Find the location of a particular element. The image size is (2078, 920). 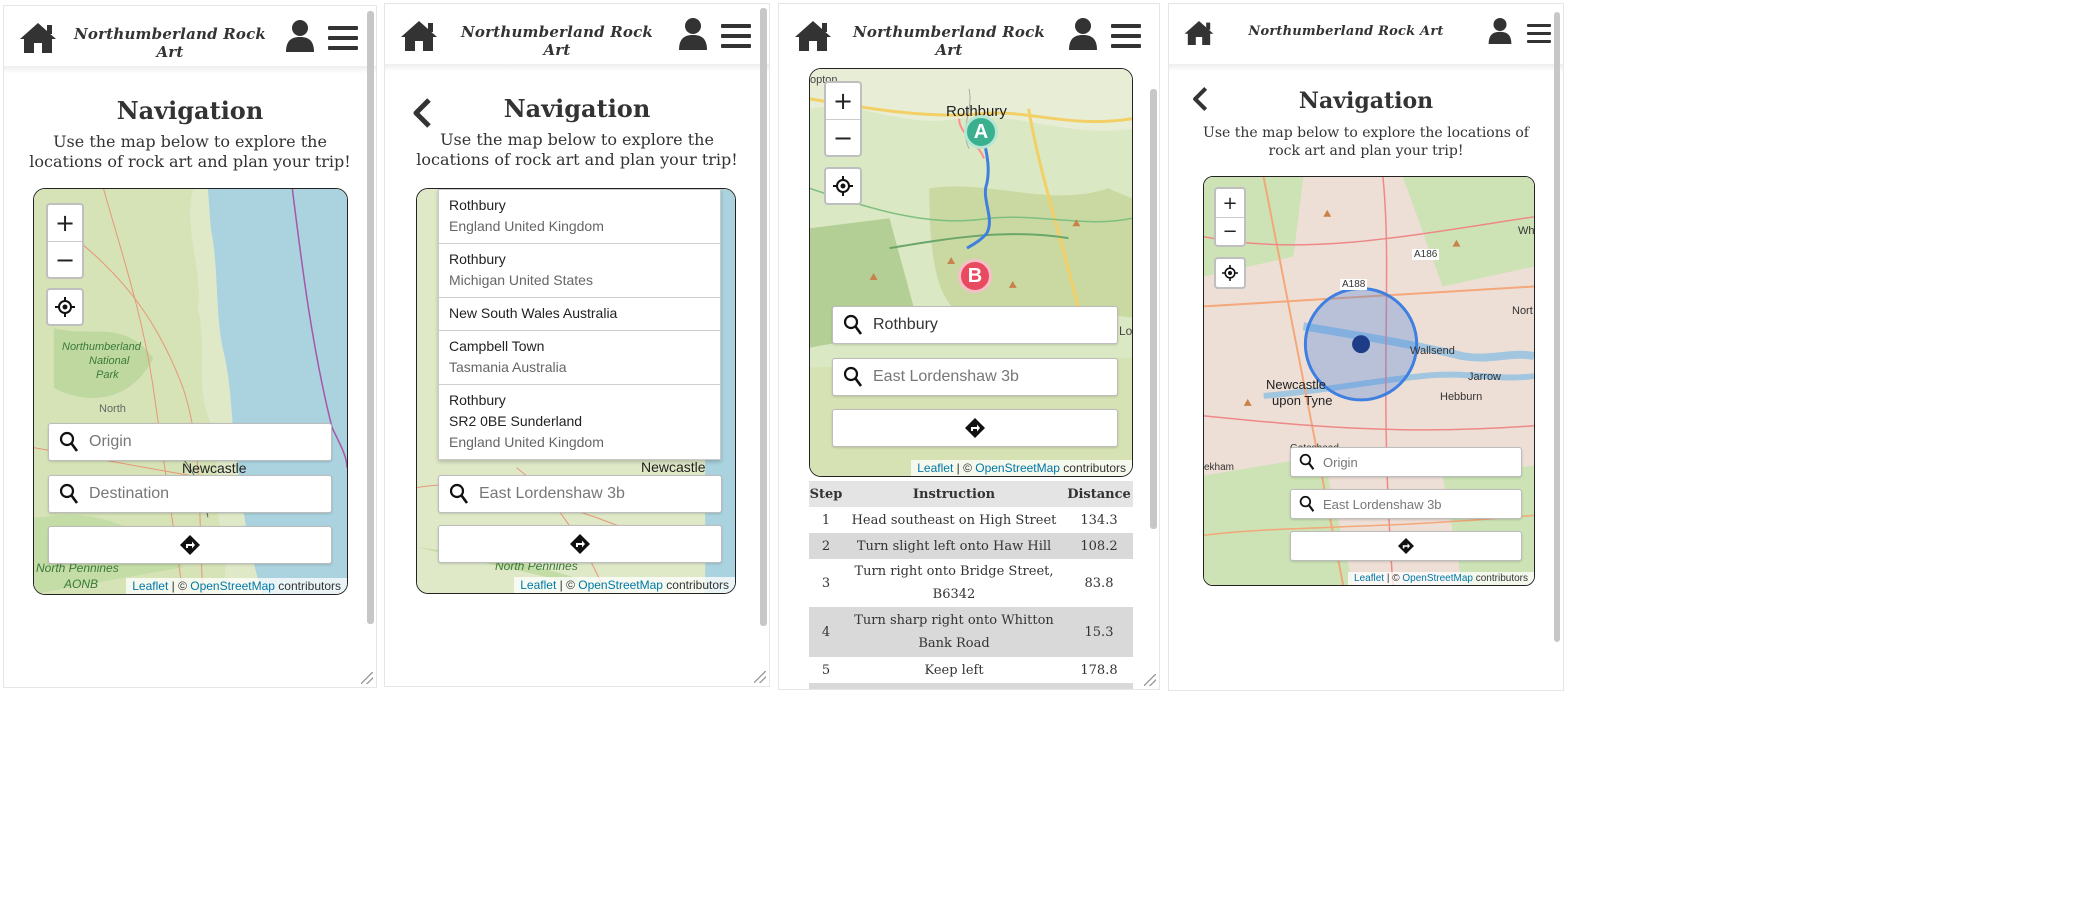

instruction-line: Bank Road is located at coordinates (954, 643).